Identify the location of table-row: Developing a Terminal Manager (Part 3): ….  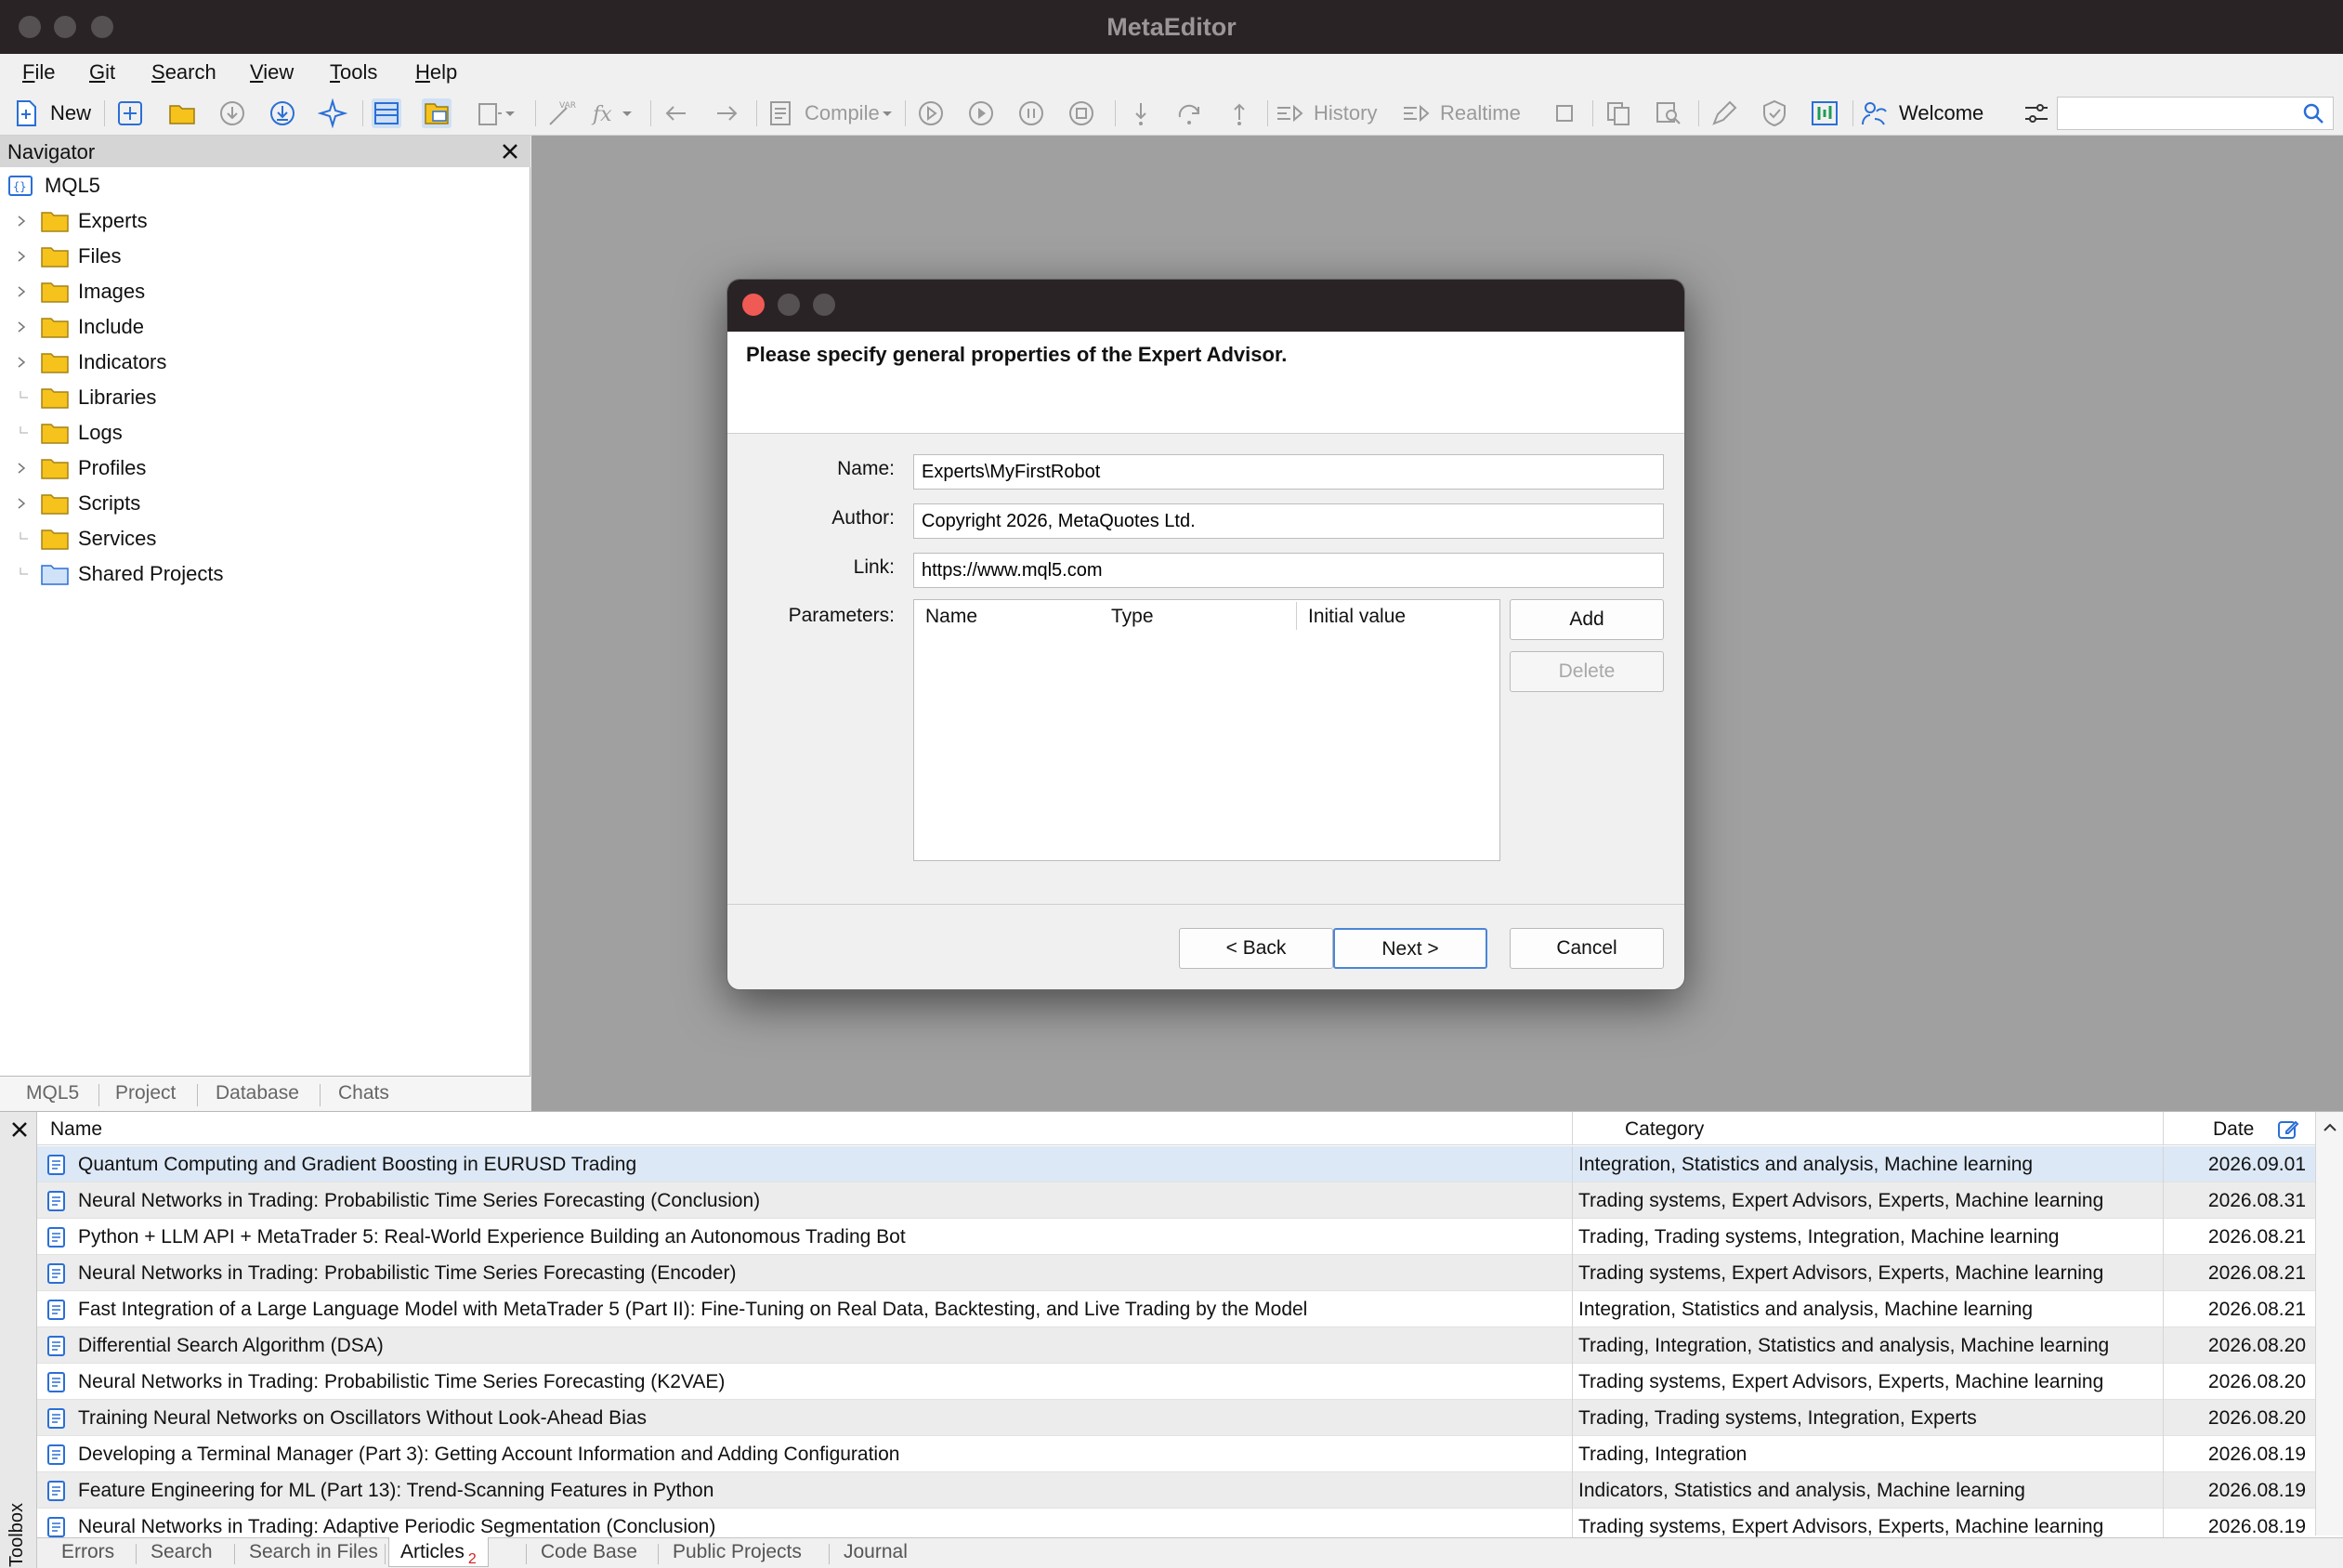
(1176, 1454).